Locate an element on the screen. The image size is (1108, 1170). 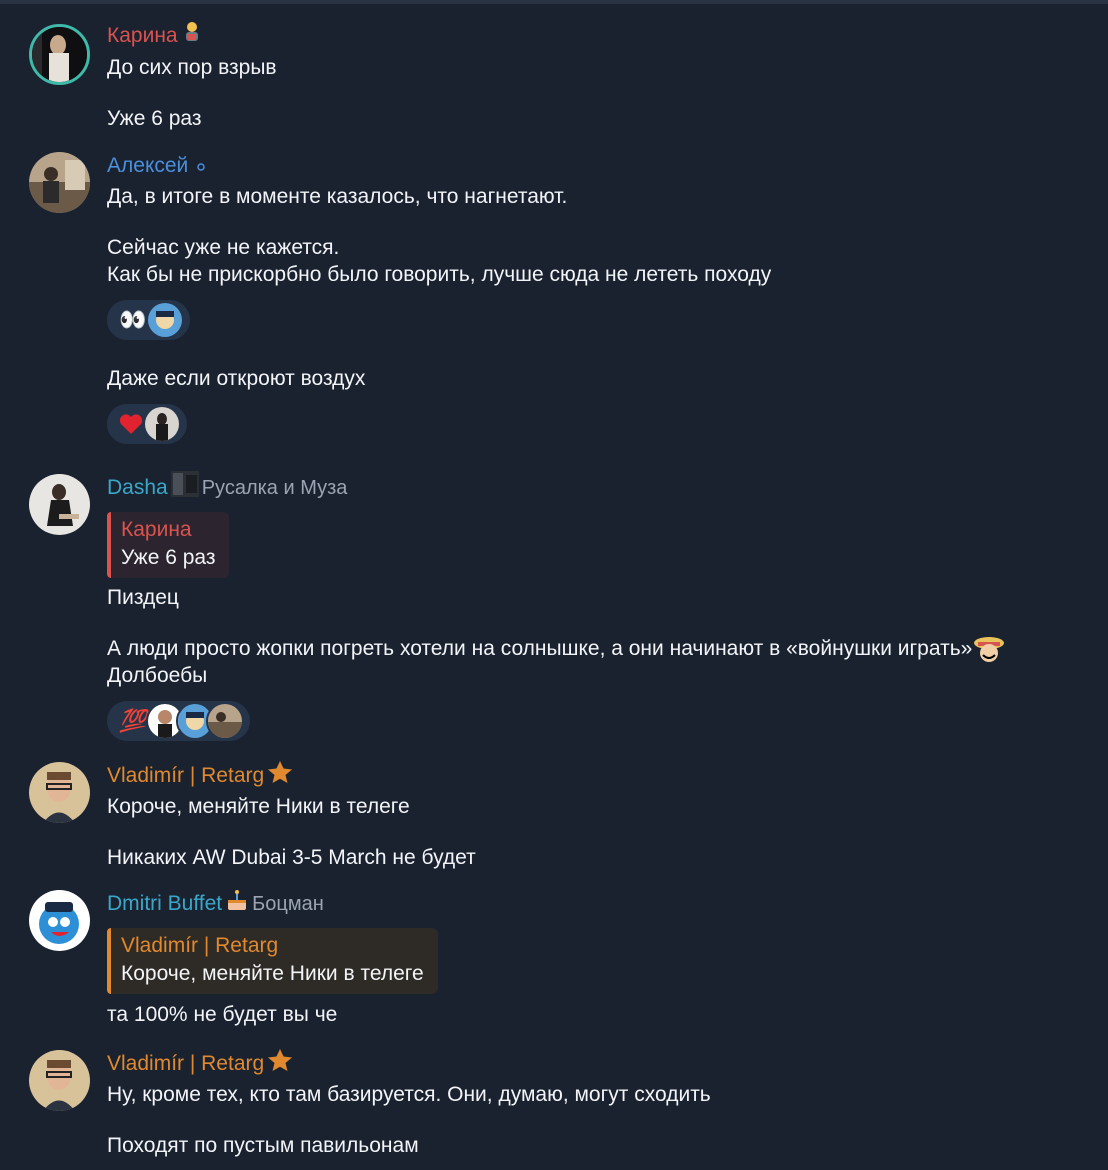
sender-name-row: Dasha Русалка и Муза is located at coordinates (602, 488).